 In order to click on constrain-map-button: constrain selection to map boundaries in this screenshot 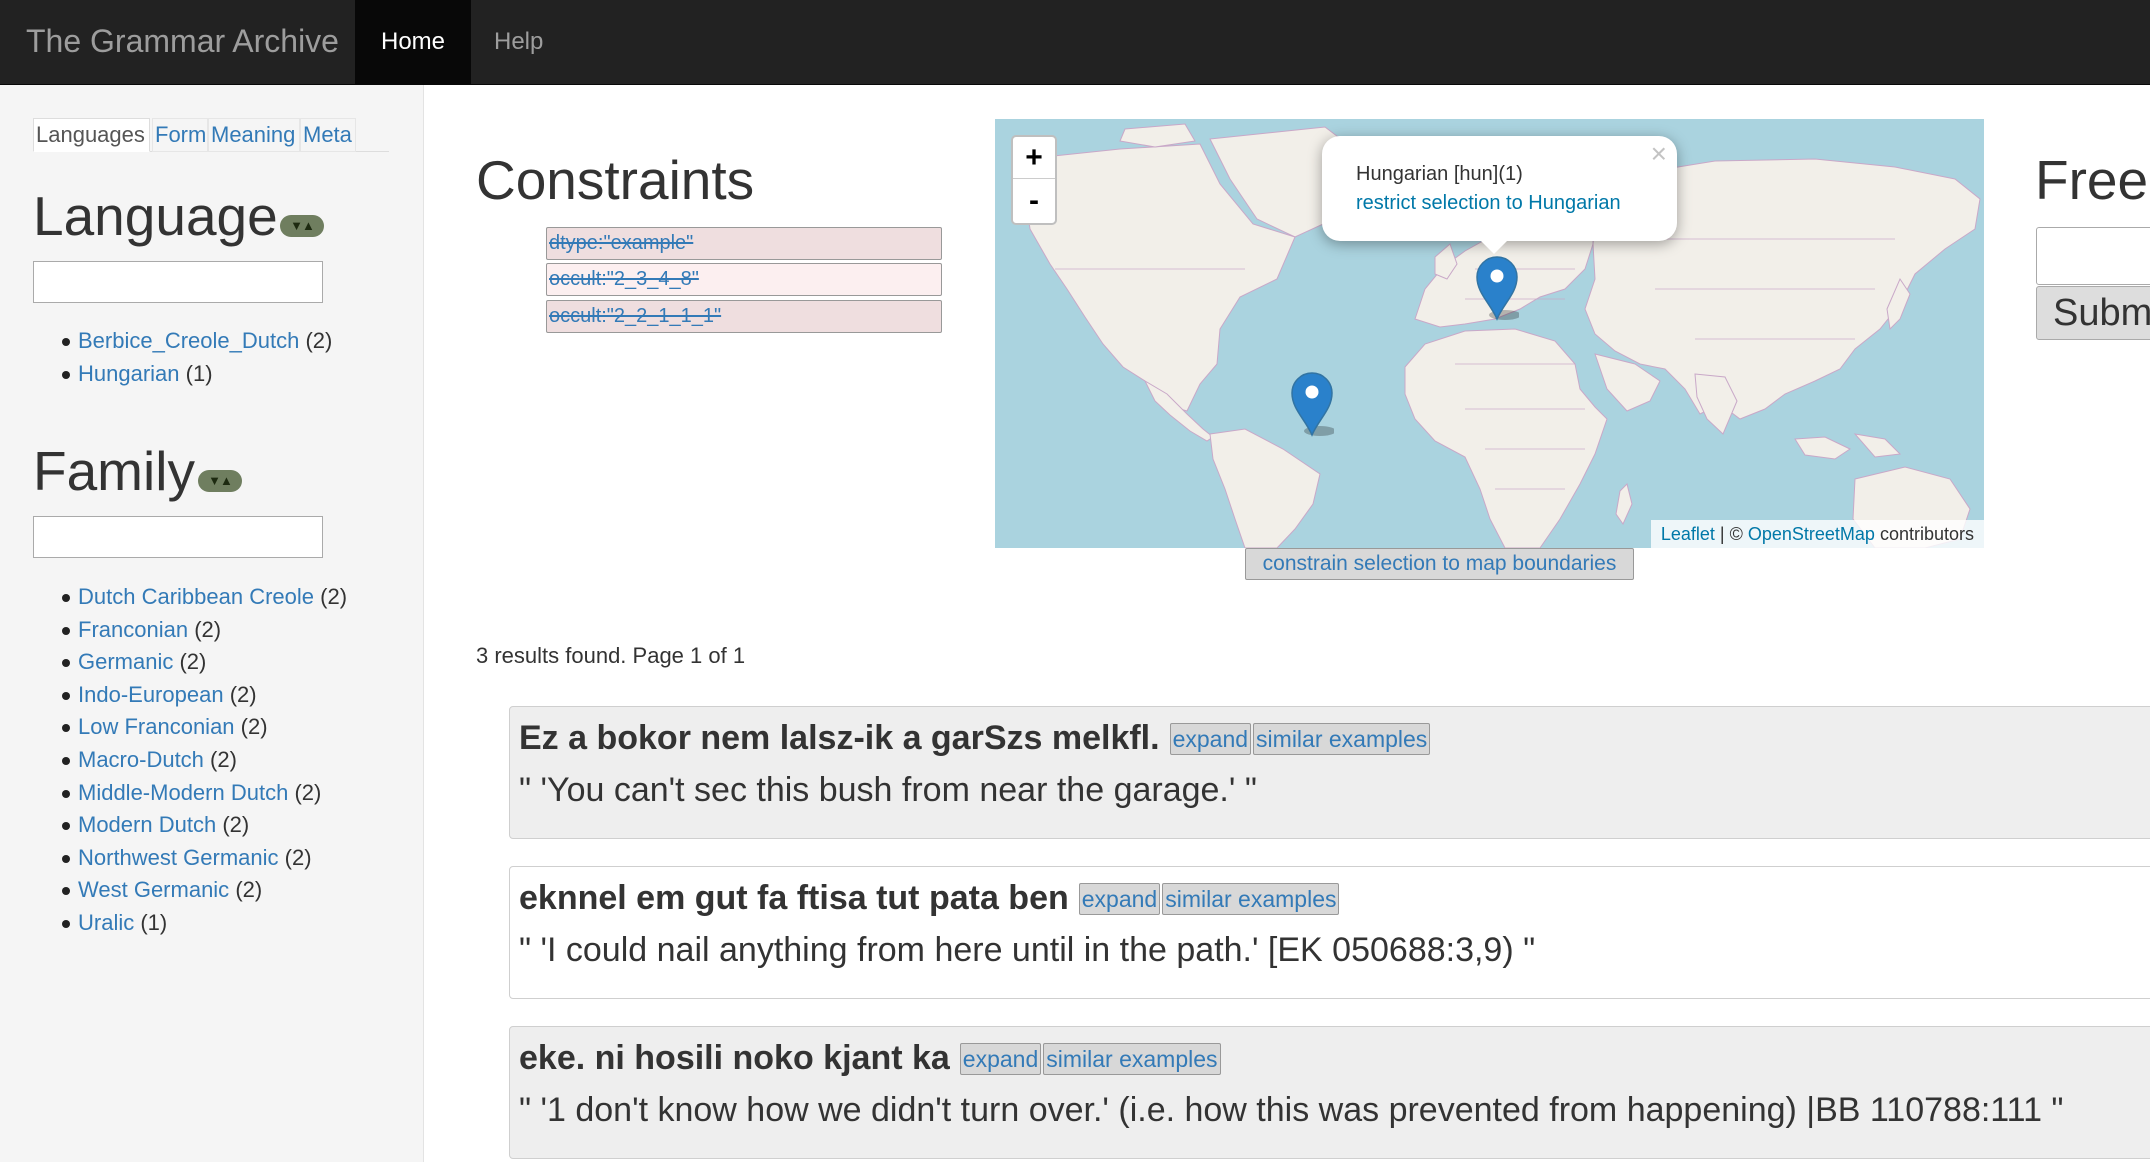, I will do `click(1439, 564)`.